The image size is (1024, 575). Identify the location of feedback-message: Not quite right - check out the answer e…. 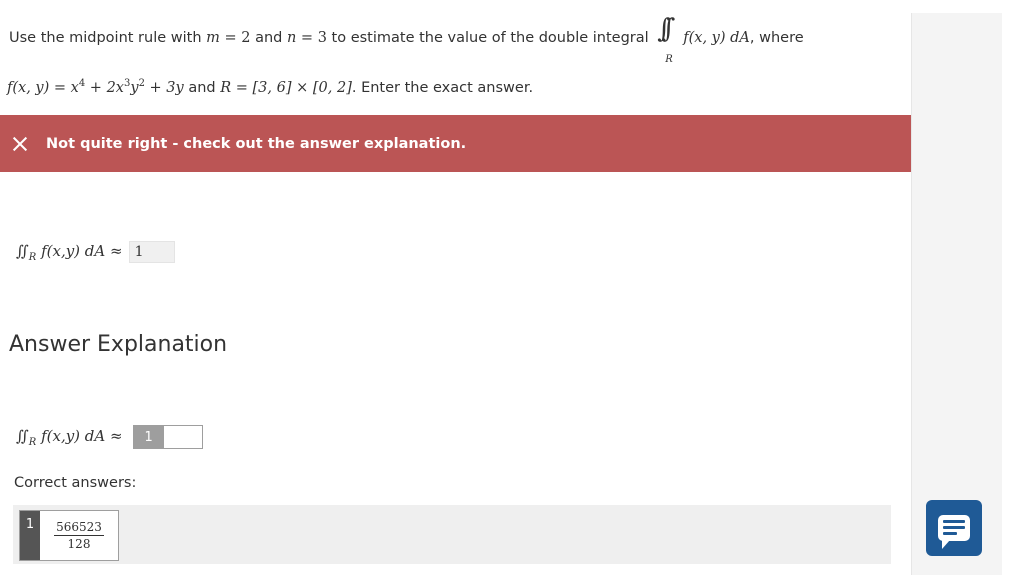
(256, 143).